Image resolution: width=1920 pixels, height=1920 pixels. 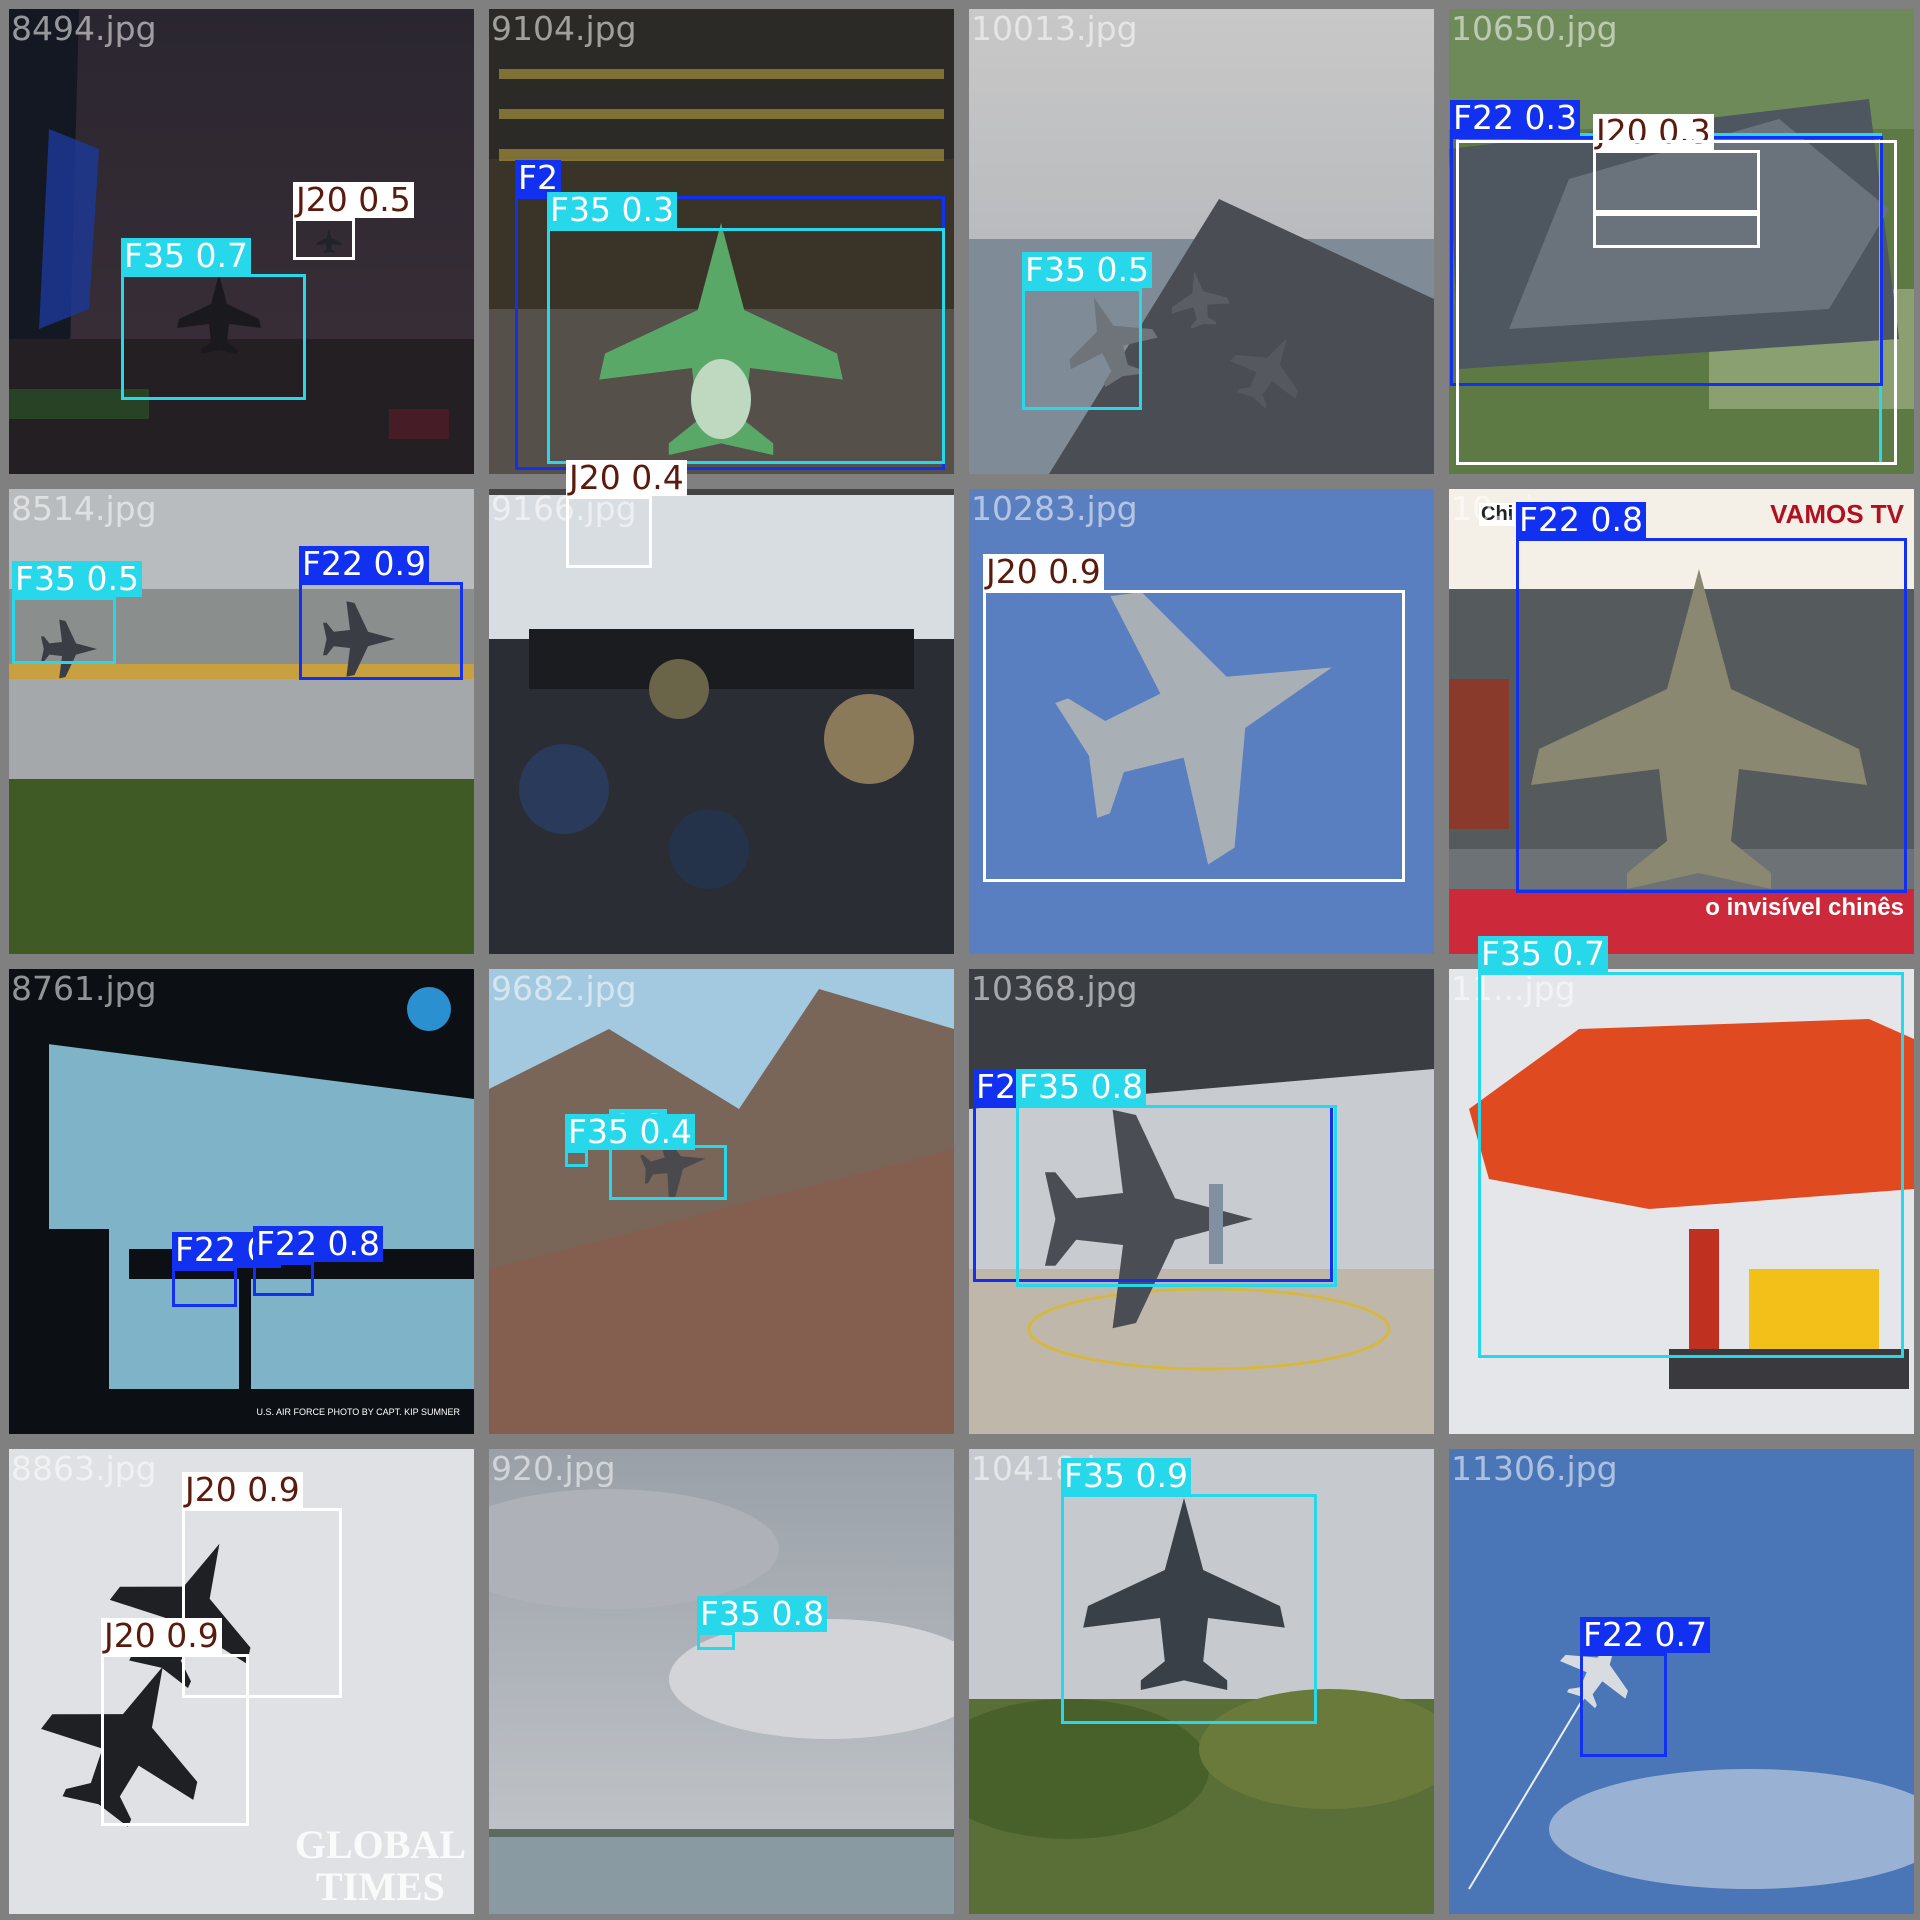 I want to click on filename-label: 920.jpg, so click(x=553, y=1468).